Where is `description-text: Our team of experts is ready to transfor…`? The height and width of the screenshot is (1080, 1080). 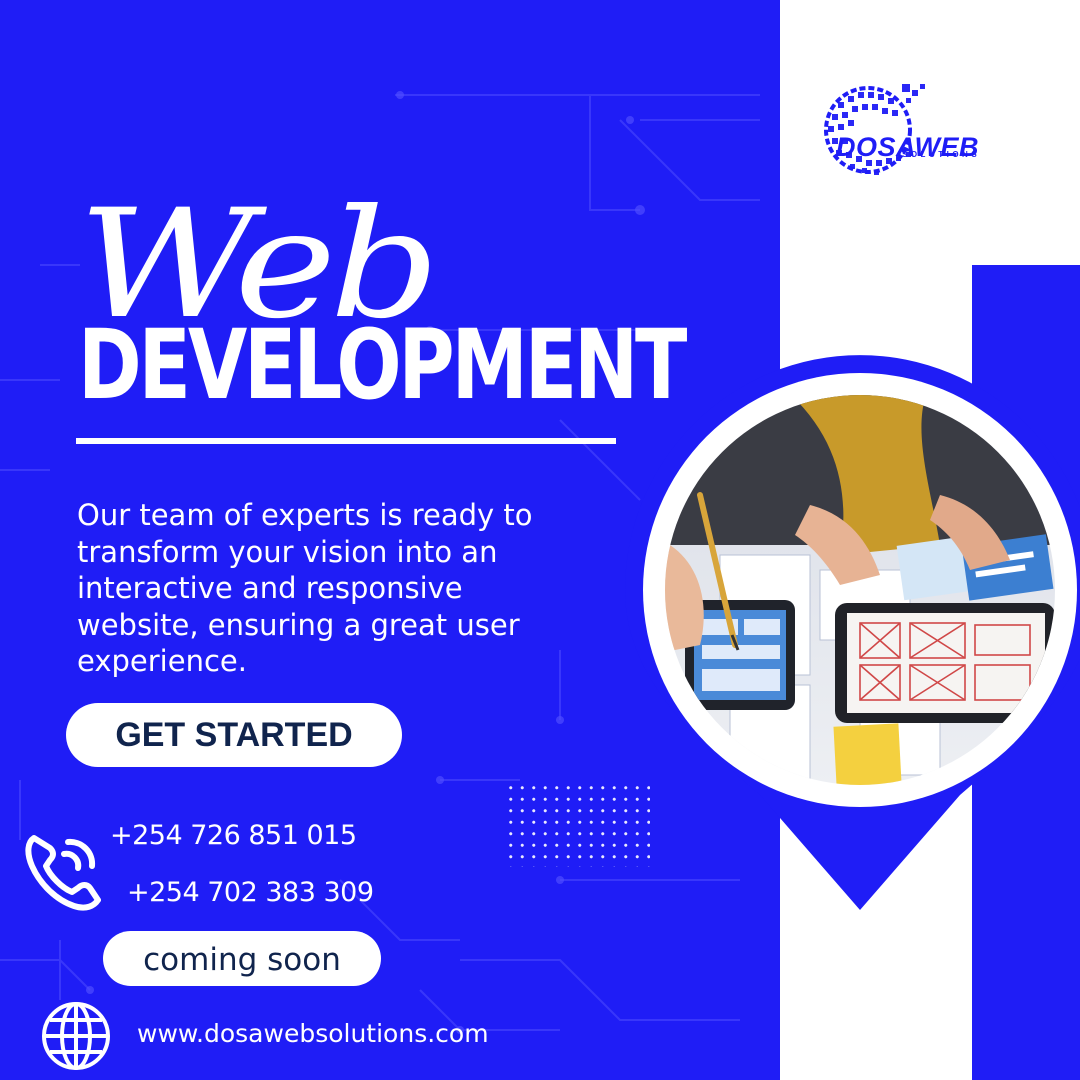 description-text: Our team of experts is ready to transfor… is located at coordinates (305, 588).